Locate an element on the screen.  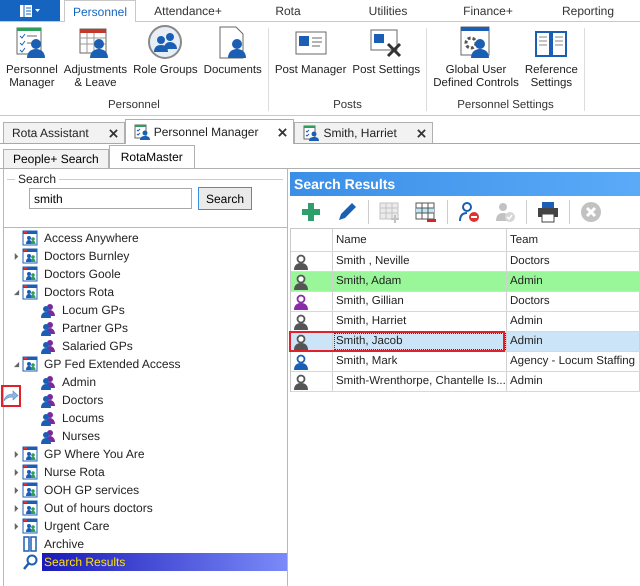
column-header: Name is located at coordinates (420, 240).